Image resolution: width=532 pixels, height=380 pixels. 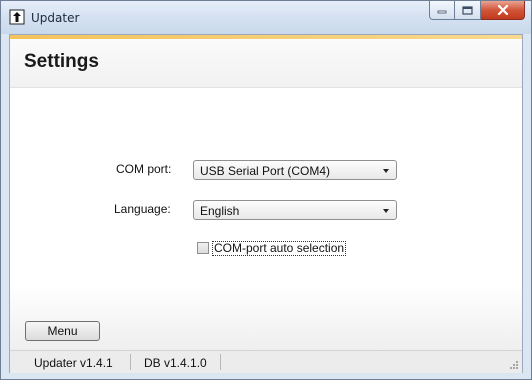 I want to click on minimize-button, so click(x=442, y=10).